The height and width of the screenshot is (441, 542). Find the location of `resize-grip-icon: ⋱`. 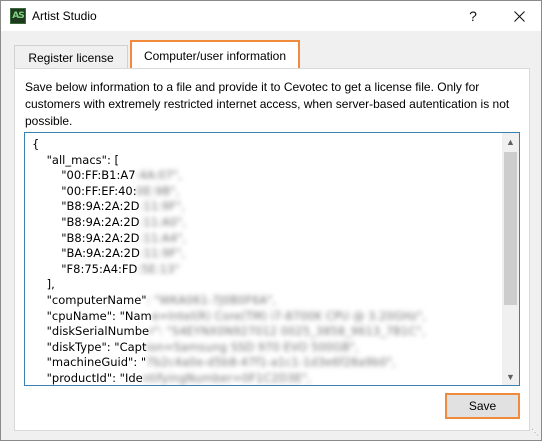

resize-grip-icon: ⋱ is located at coordinates (534, 433).